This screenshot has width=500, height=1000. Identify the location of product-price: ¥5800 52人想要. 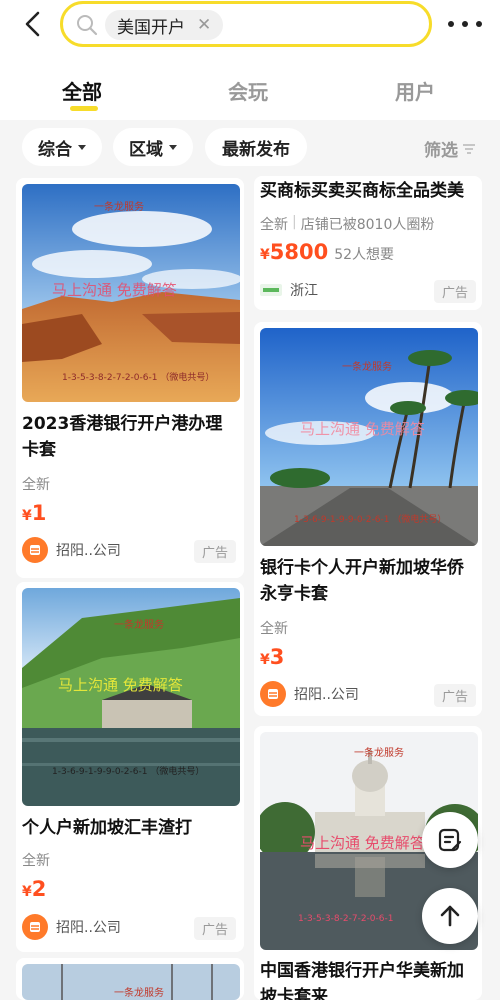
(327, 252).